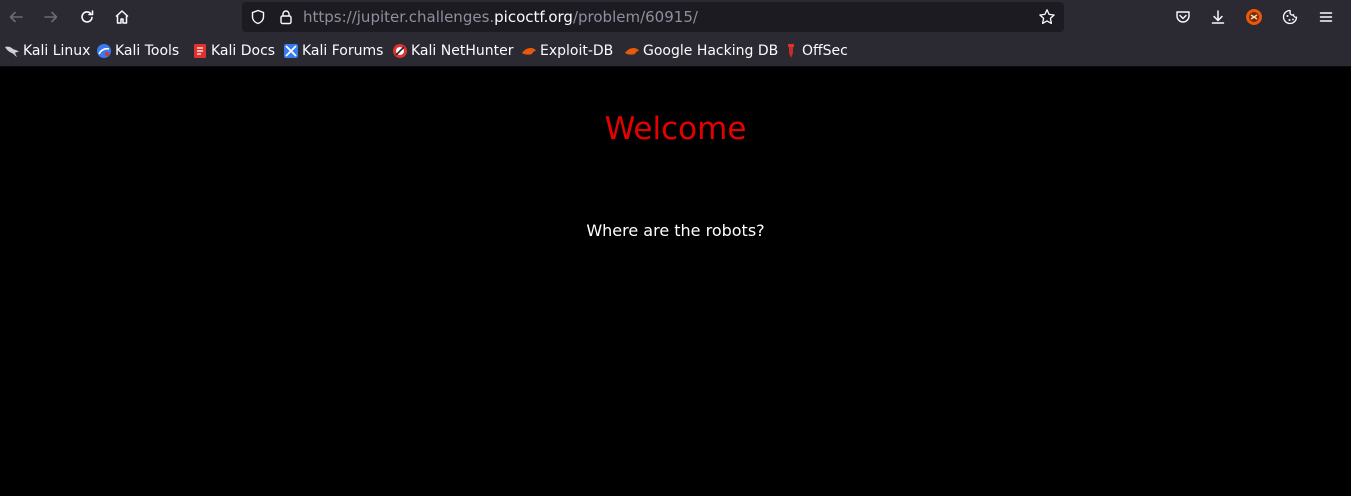  What do you see at coordinates (286, 17) in the screenshot?
I see `lock-icon` at bounding box center [286, 17].